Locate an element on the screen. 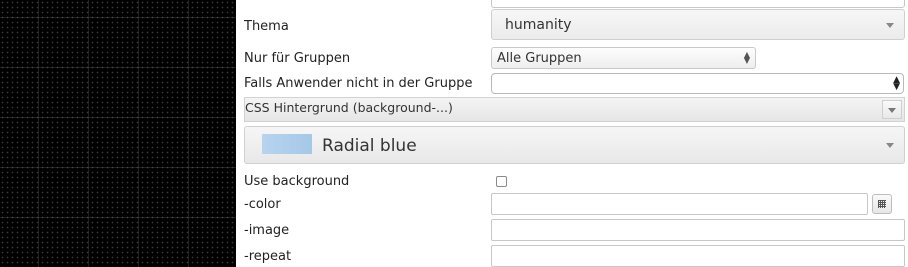  fallback-select: ▲ ▼ is located at coordinates (697, 83).